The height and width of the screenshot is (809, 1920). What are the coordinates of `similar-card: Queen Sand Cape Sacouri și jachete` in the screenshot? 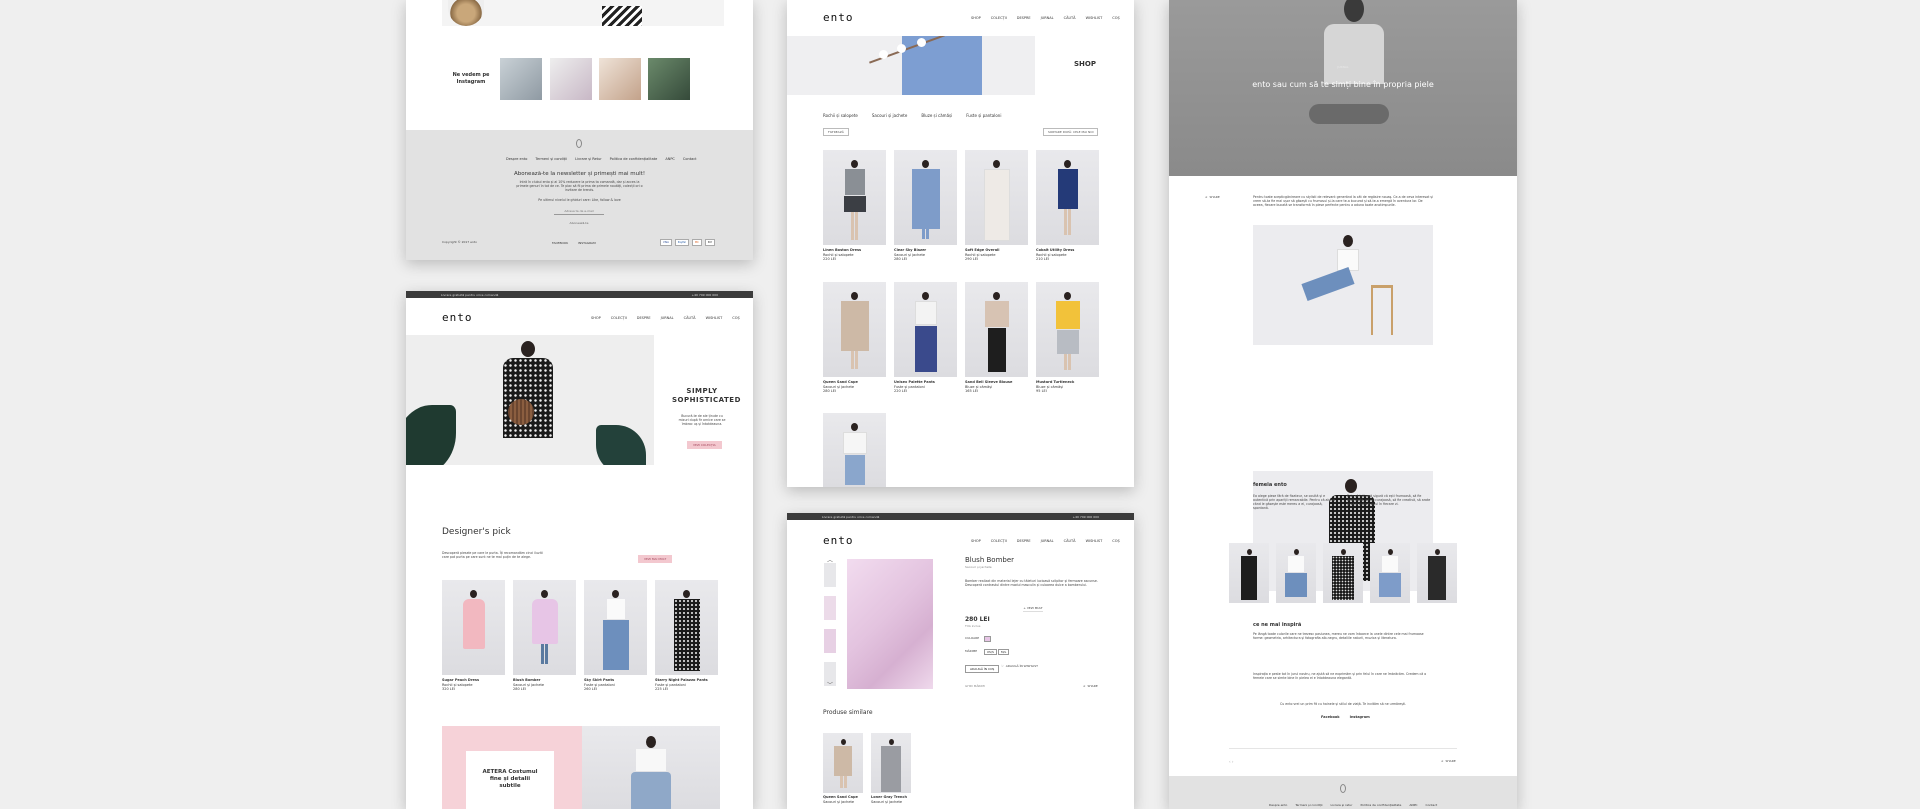 It's located at (843, 768).